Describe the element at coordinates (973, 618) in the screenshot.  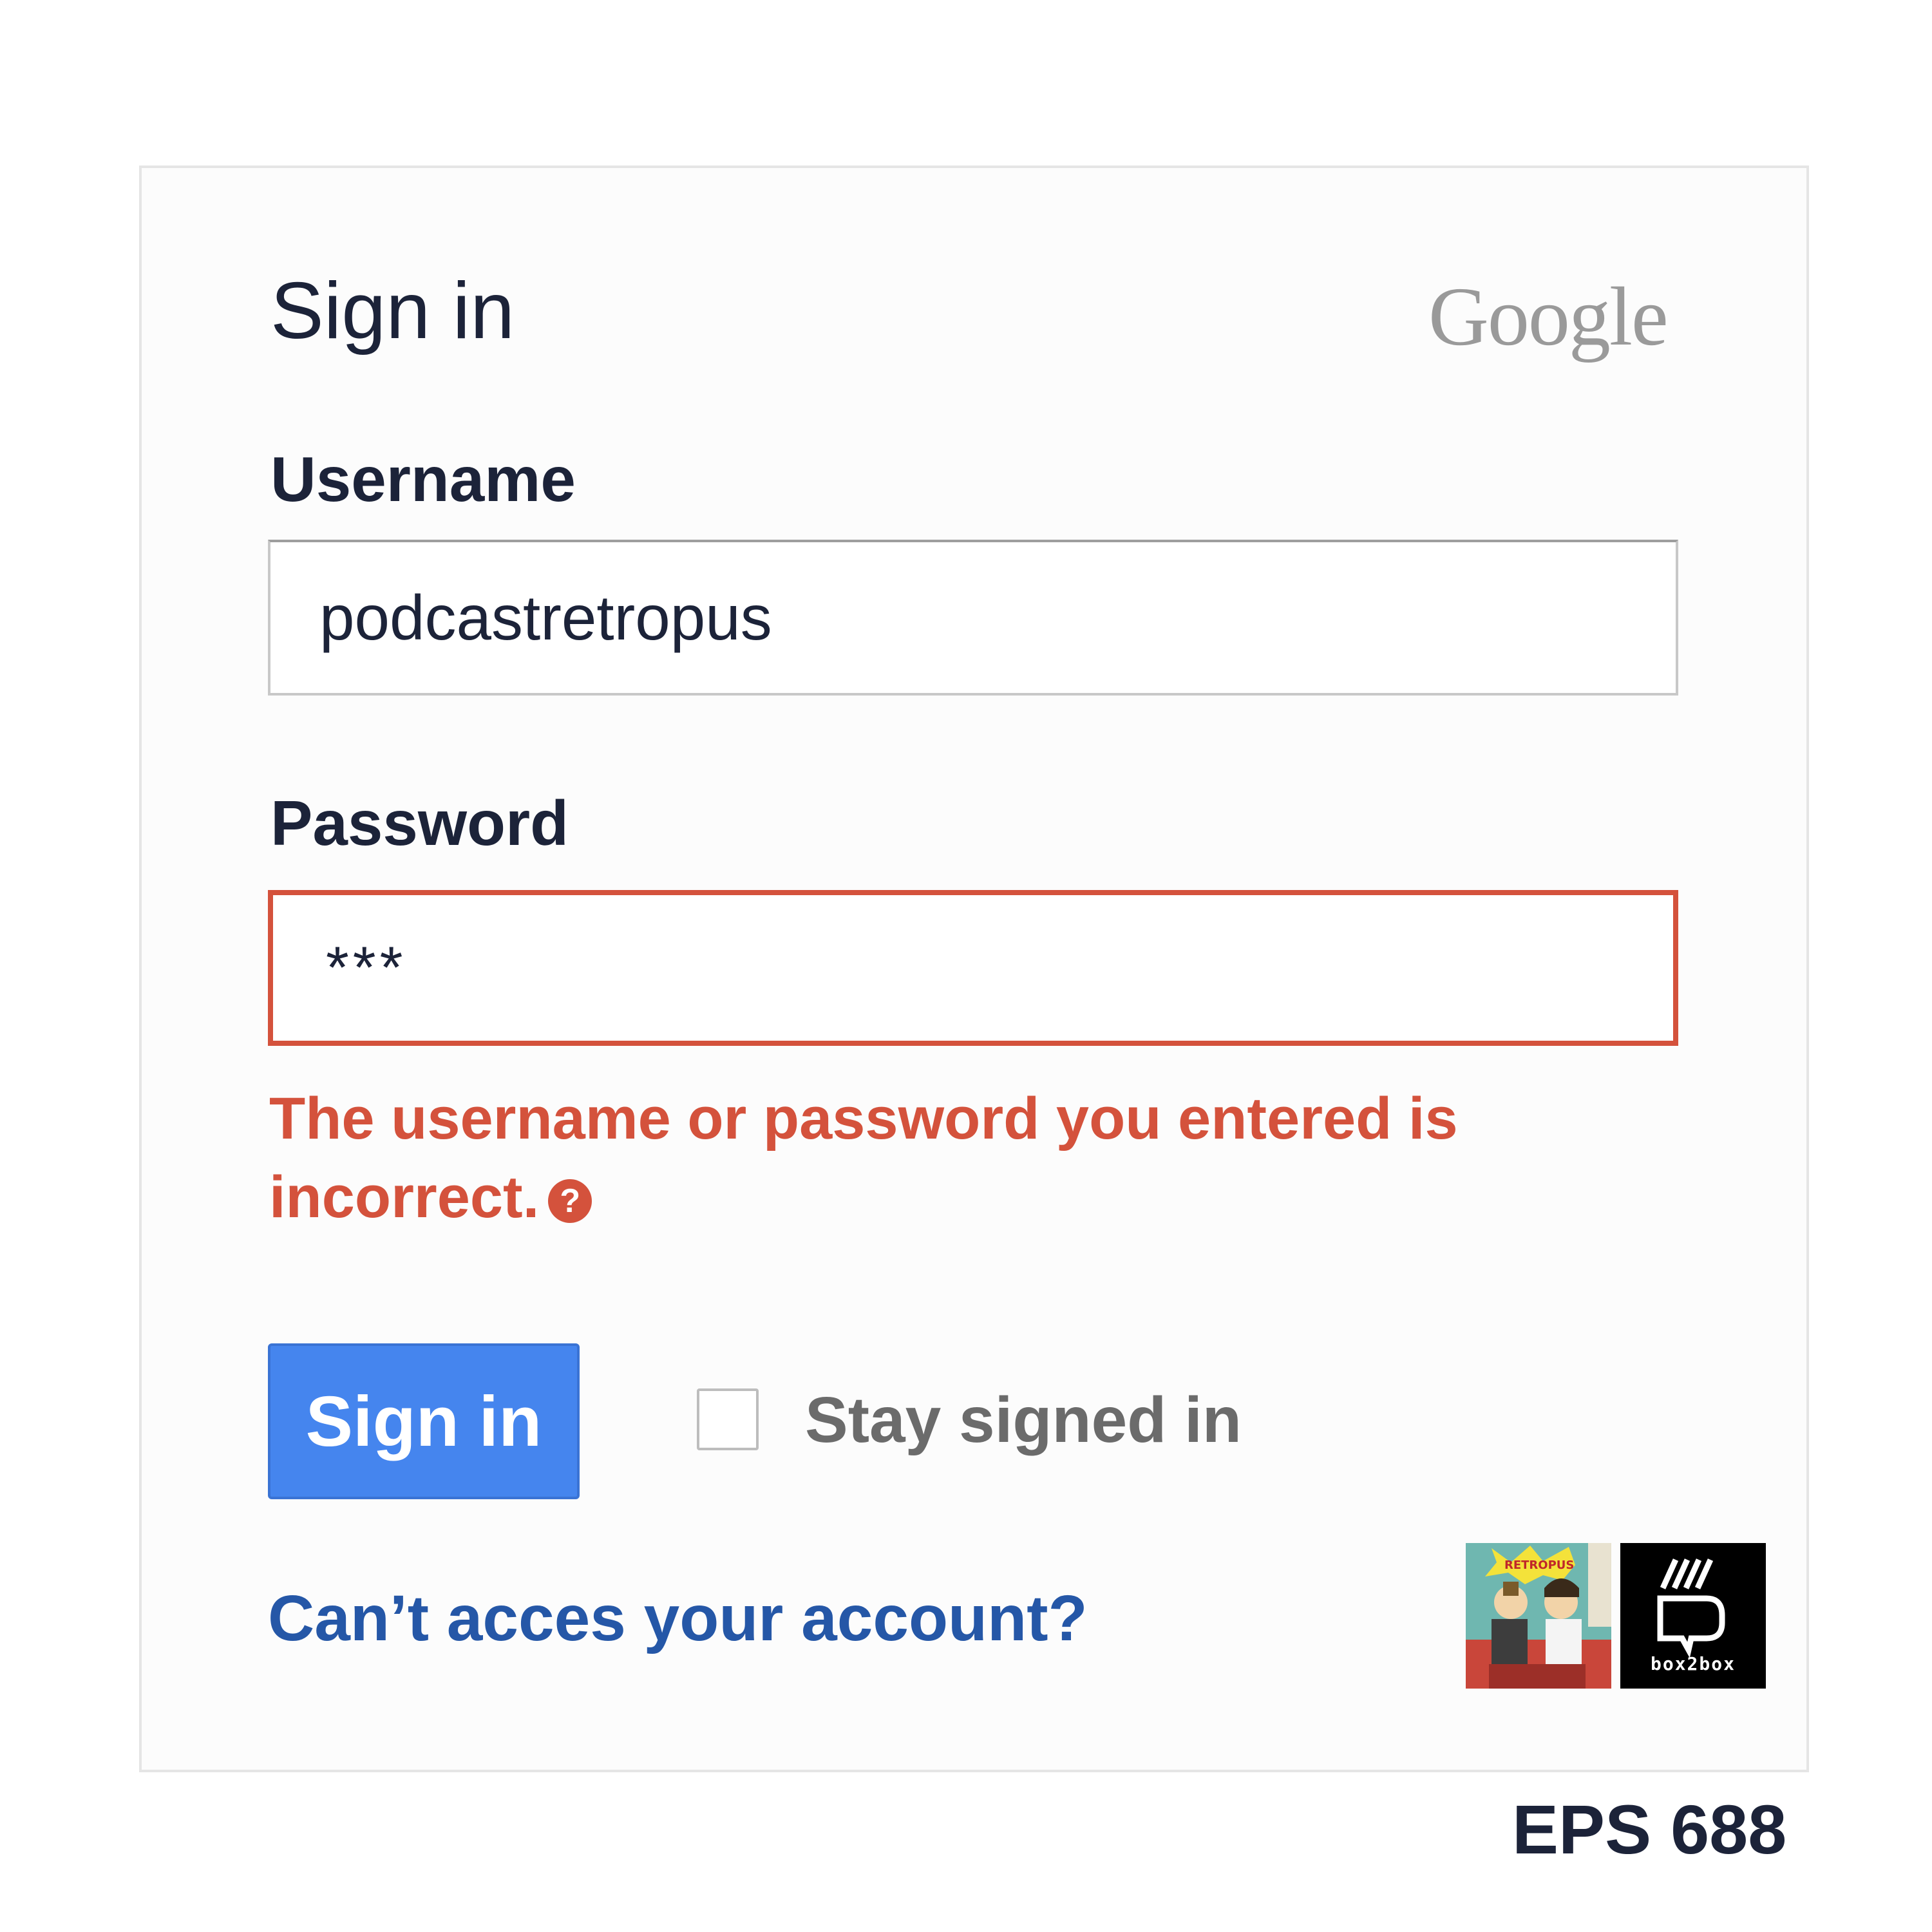
I see `username-field` at that location.